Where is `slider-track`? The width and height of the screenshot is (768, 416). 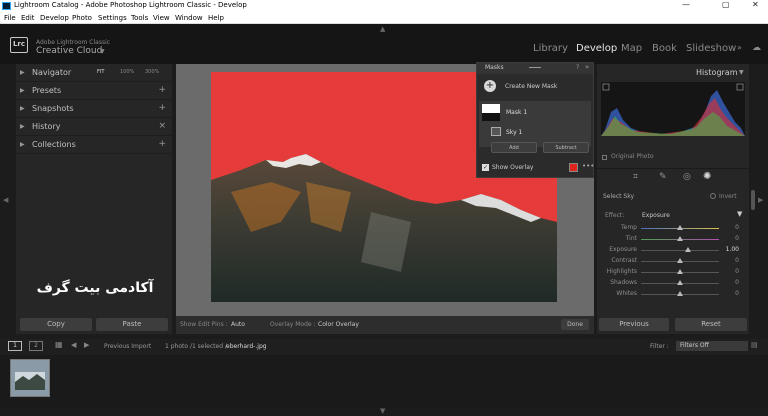
slider-track is located at coordinates (680, 250).